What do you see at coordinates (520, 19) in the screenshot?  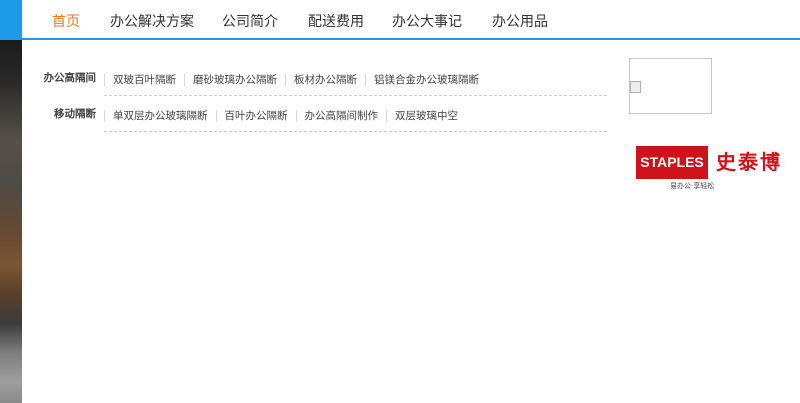 I see `nav-item-office-supplies: 办公用品` at bounding box center [520, 19].